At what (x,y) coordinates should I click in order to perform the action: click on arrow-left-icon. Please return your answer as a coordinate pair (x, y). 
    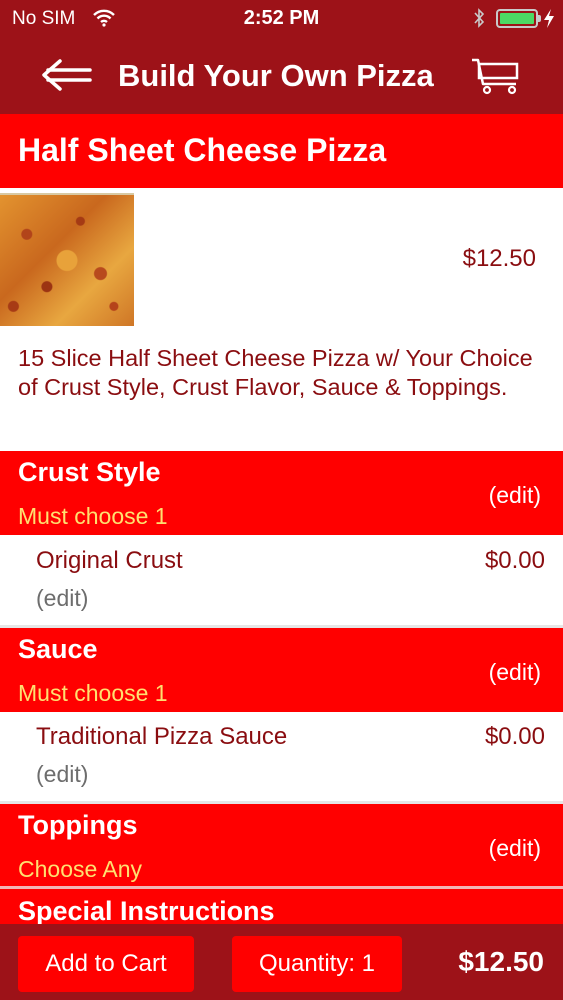
    Looking at the image, I should click on (67, 75).